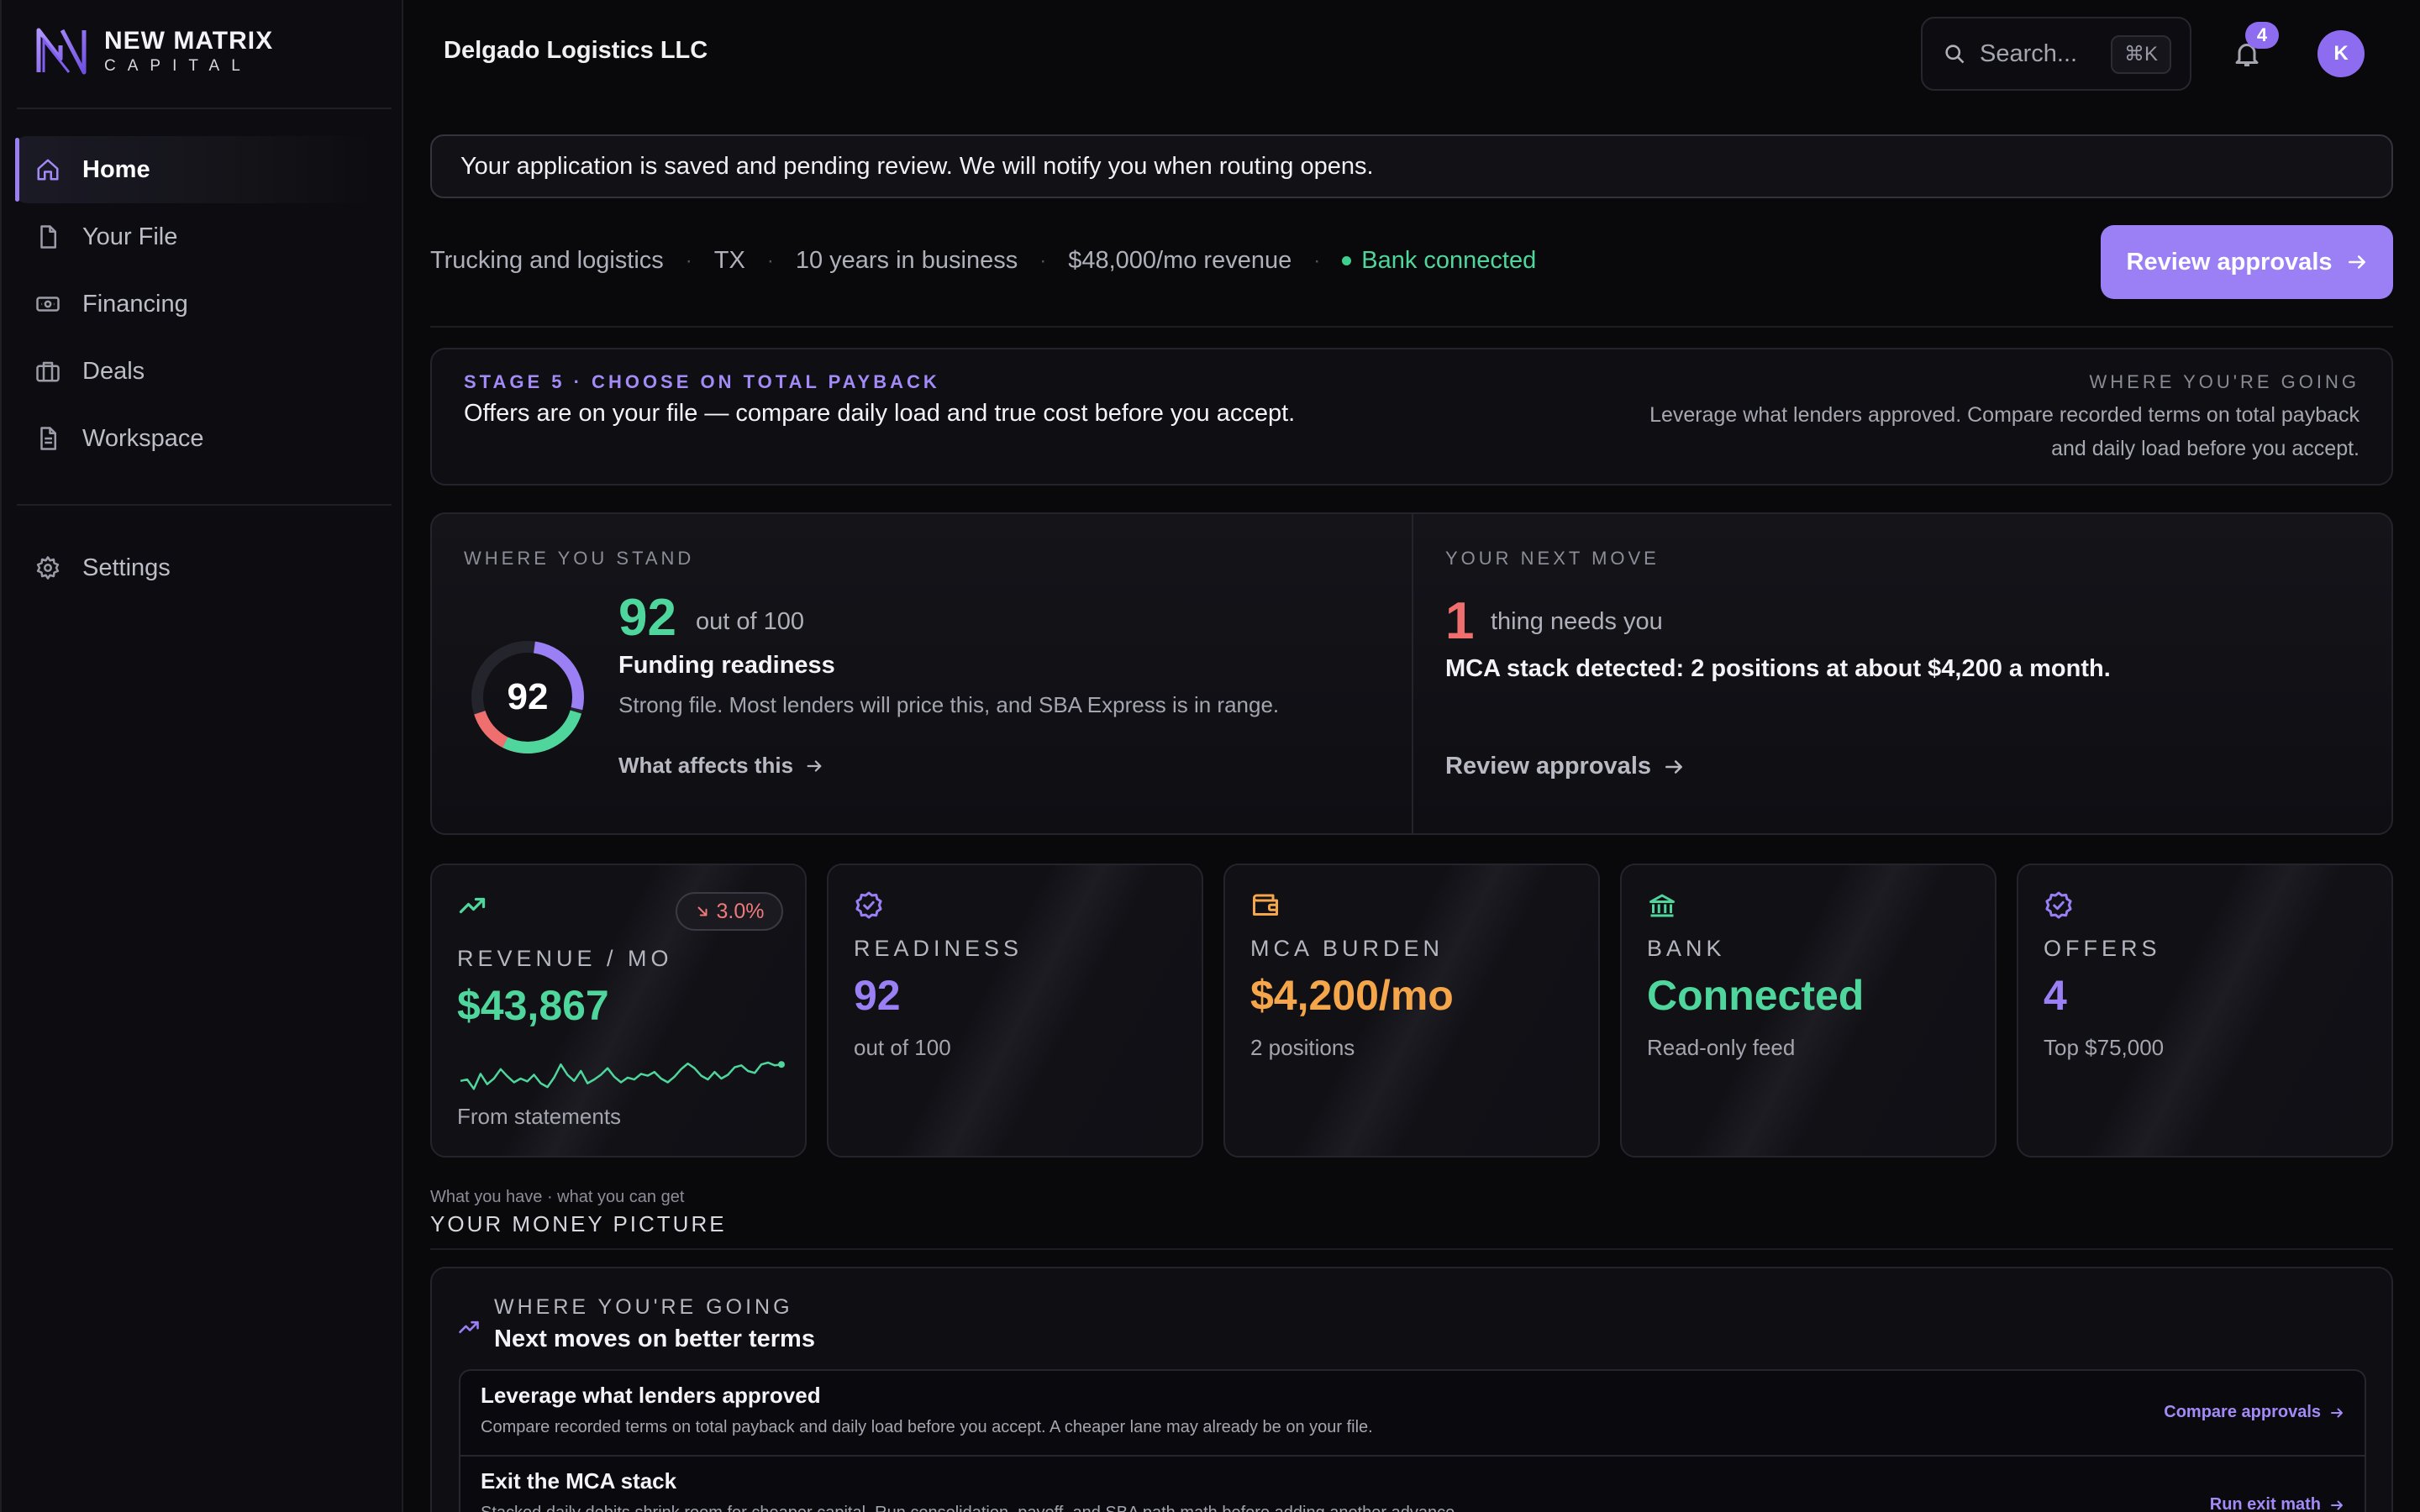 The width and height of the screenshot is (2420, 1512). I want to click on cash-icon, so click(48, 304).